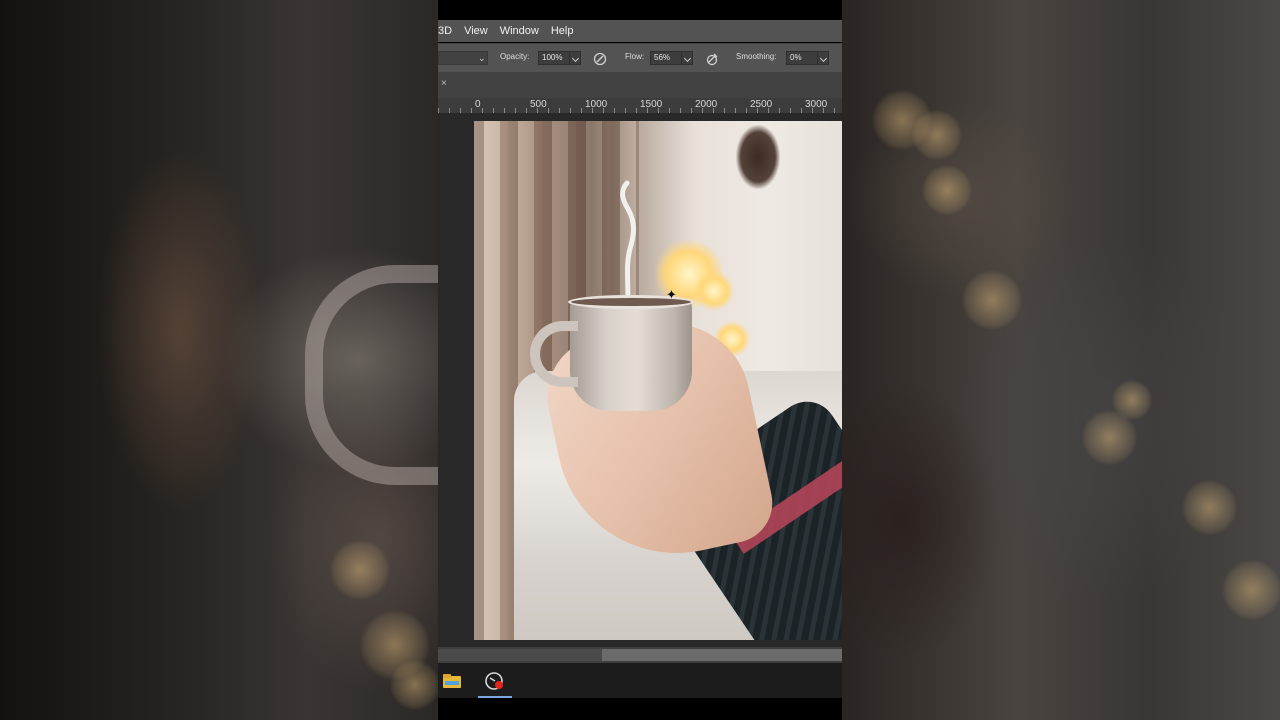 The image size is (1280, 720). What do you see at coordinates (640, 85) in the screenshot?
I see `document-tab-bar: ×` at bounding box center [640, 85].